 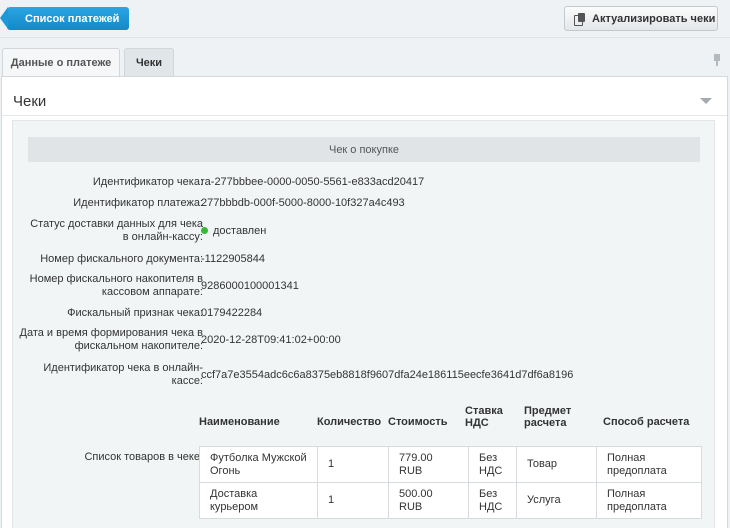 What do you see at coordinates (428, 500) in the screenshot?
I see `cell-price: 500.00 RUB` at bounding box center [428, 500].